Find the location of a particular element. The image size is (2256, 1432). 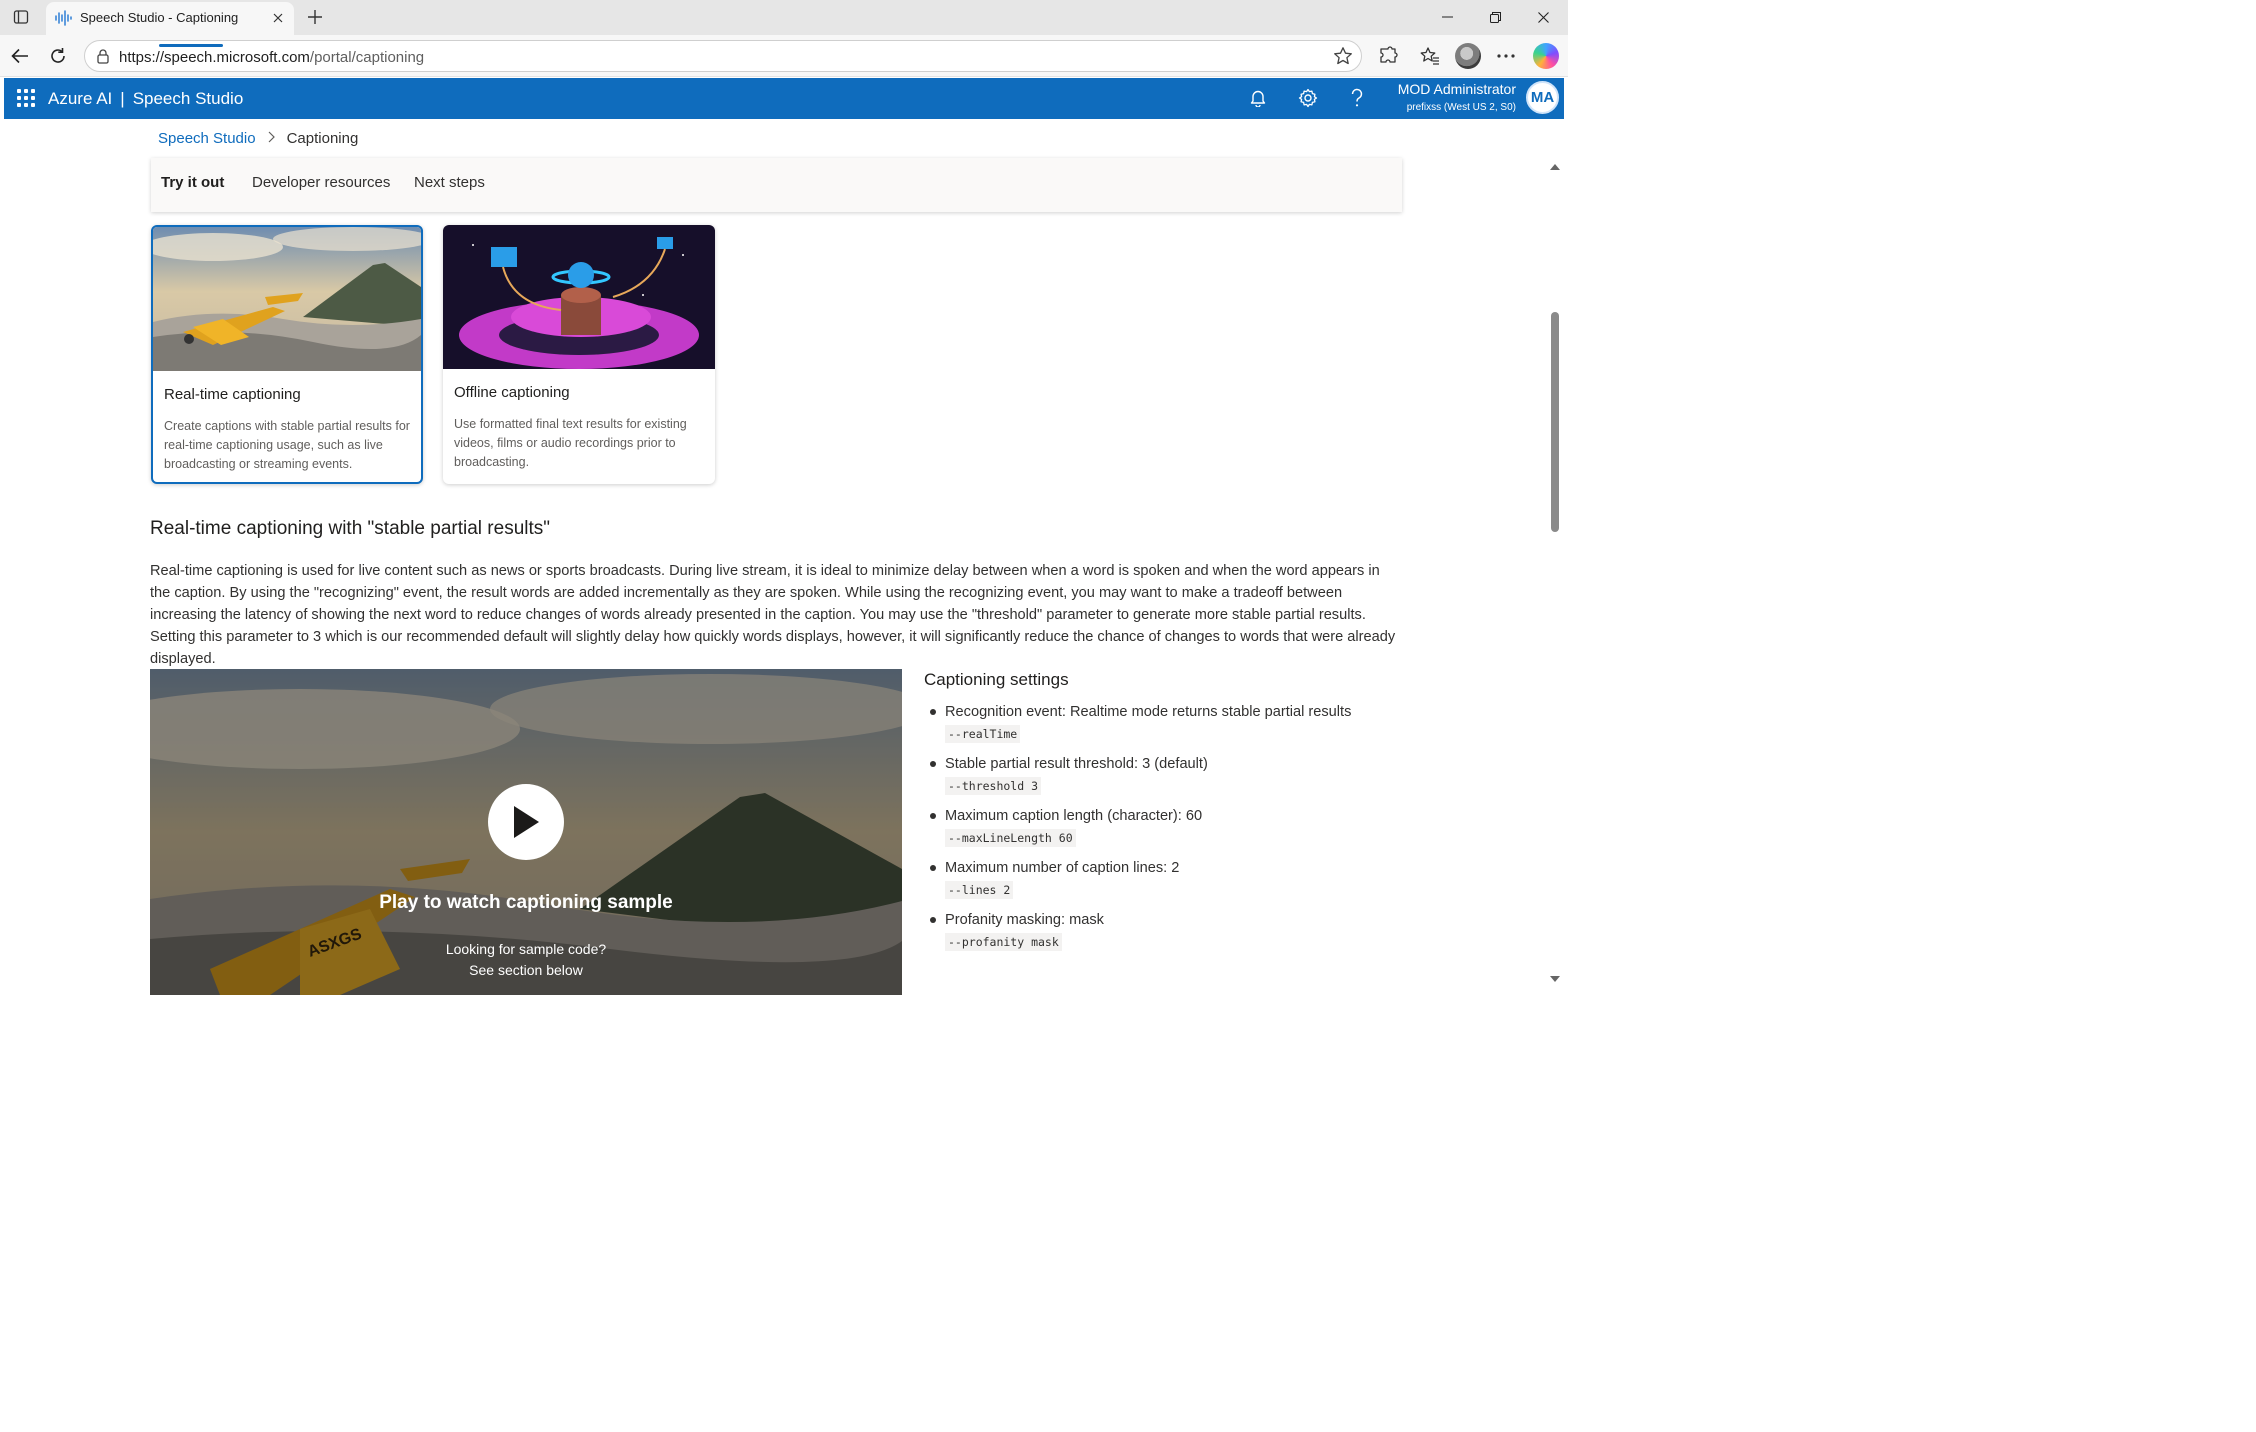

user-name: MOD Administrator is located at coordinates (1457, 89).